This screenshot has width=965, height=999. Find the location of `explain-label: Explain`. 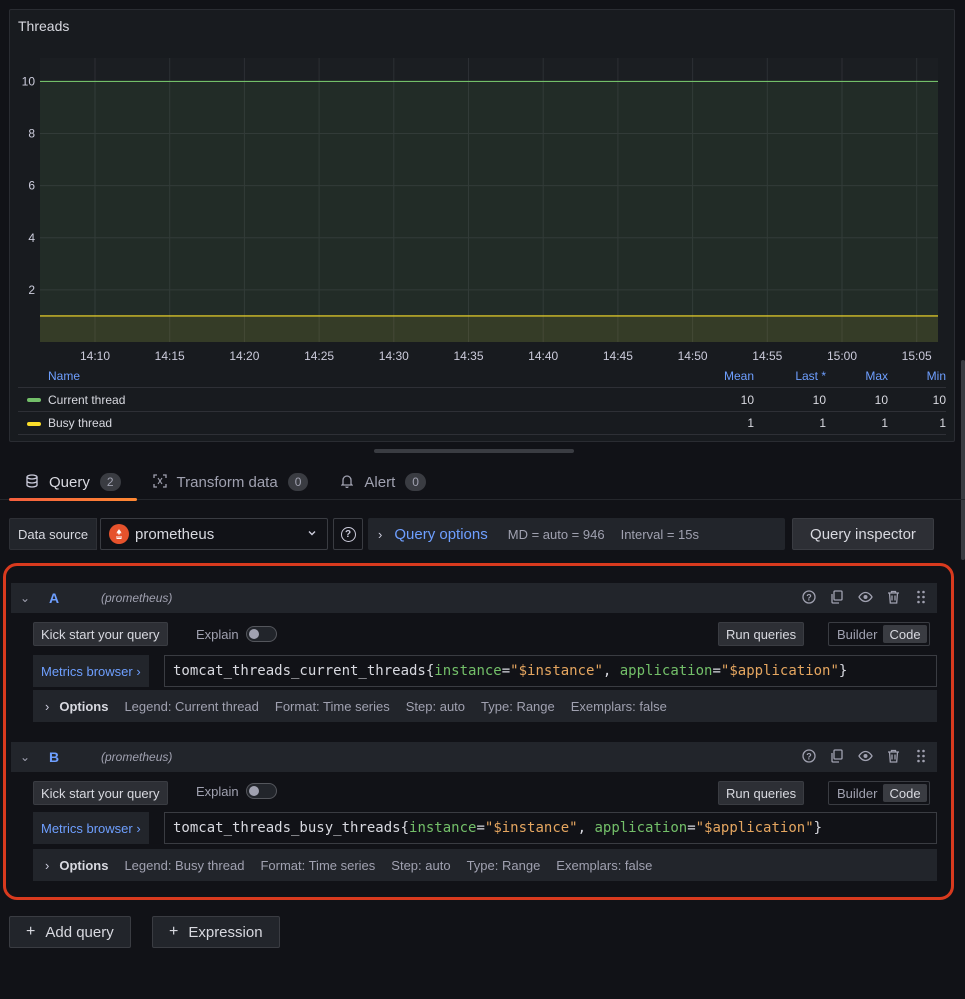

explain-label: Explain is located at coordinates (217, 791).